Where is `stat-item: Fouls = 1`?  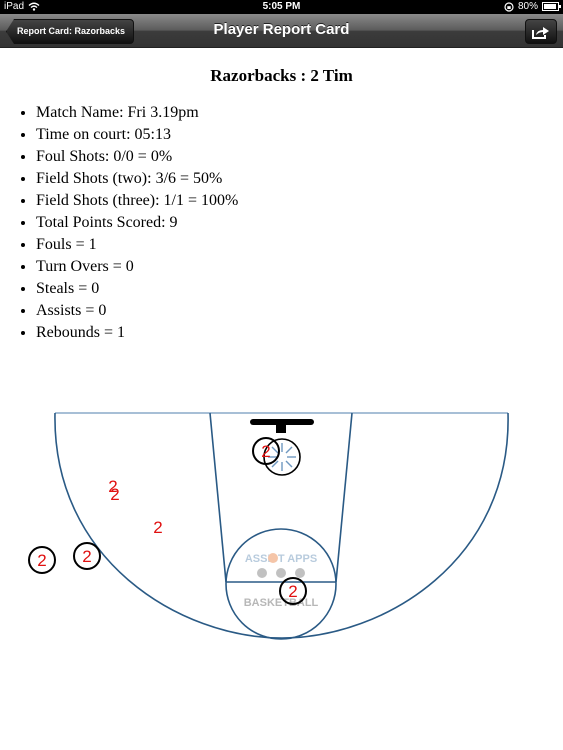 stat-item: Fouls = 1 is located at coordinates (299, 245).